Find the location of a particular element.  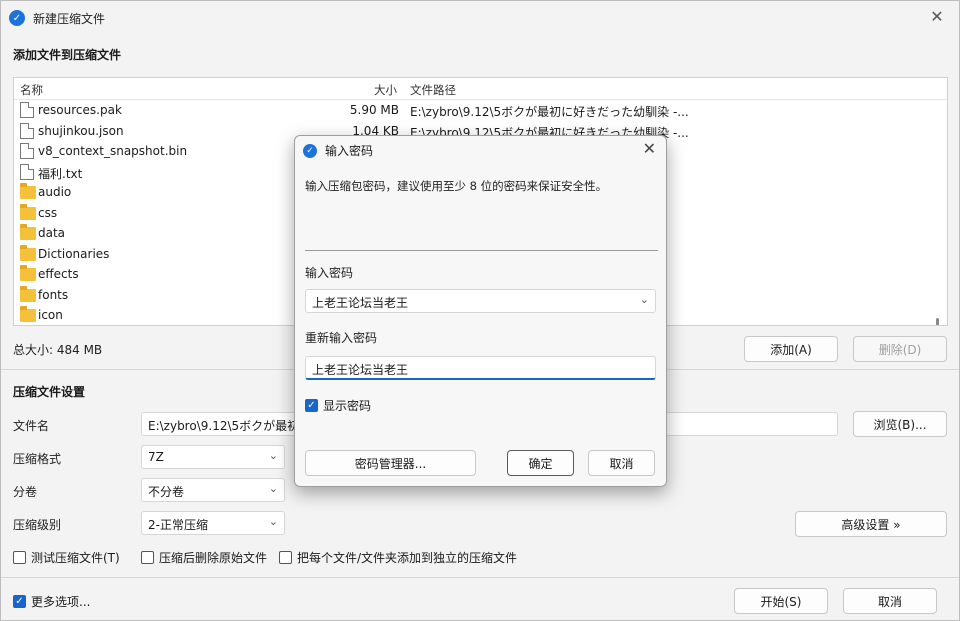

start-button: 开始(S) is located at coordinates (781, 601).